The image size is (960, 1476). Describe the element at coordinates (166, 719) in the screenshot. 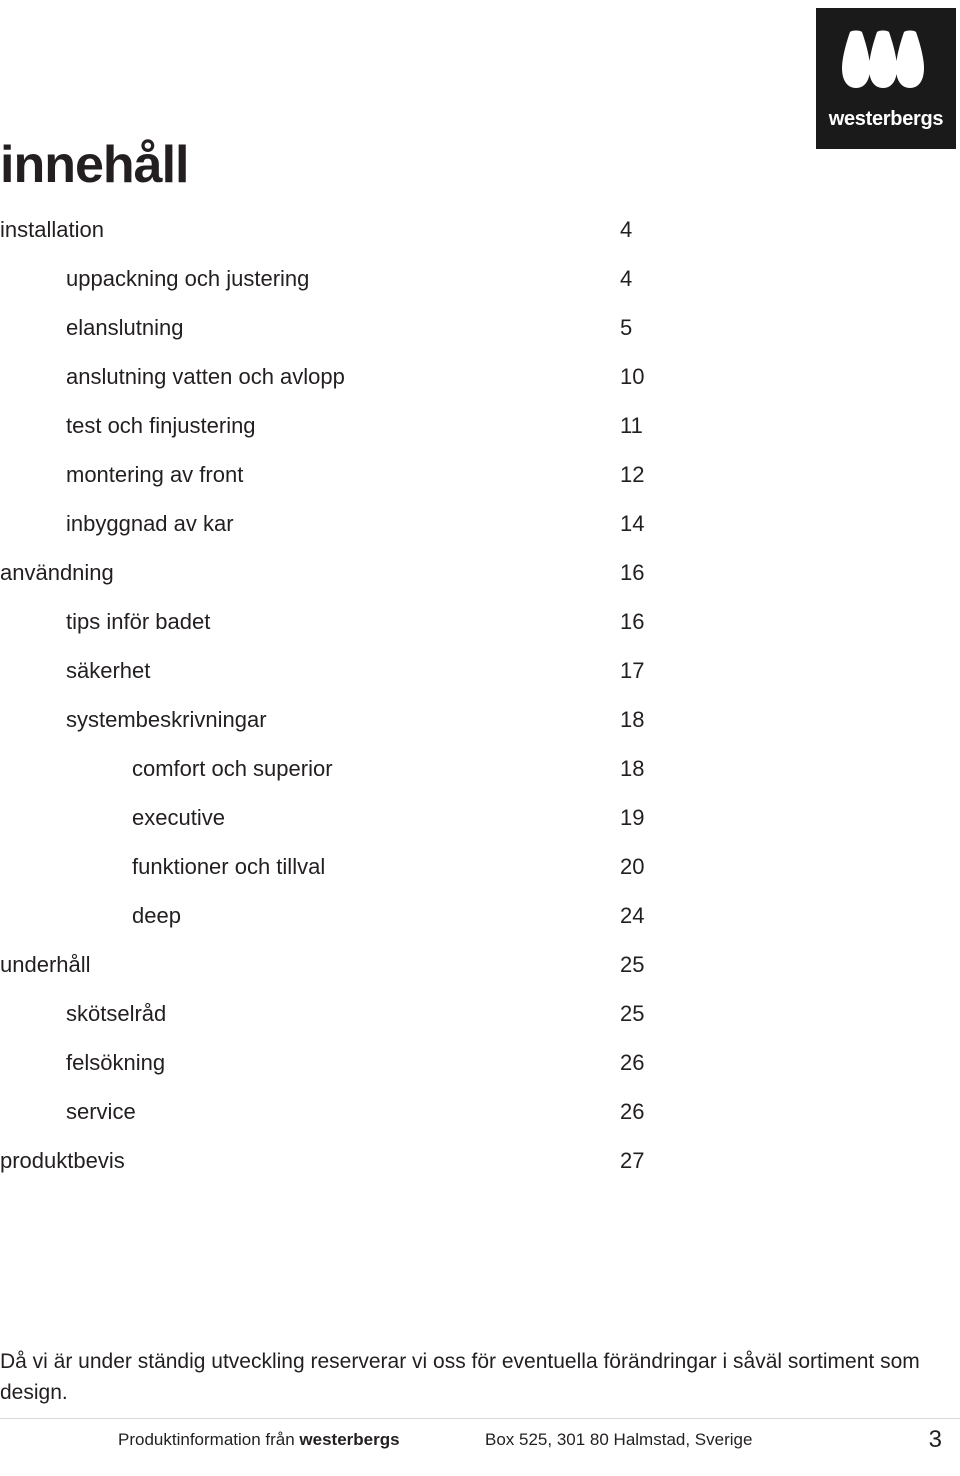

I see `toc-entry-label: systembeskrivningar` at that location.